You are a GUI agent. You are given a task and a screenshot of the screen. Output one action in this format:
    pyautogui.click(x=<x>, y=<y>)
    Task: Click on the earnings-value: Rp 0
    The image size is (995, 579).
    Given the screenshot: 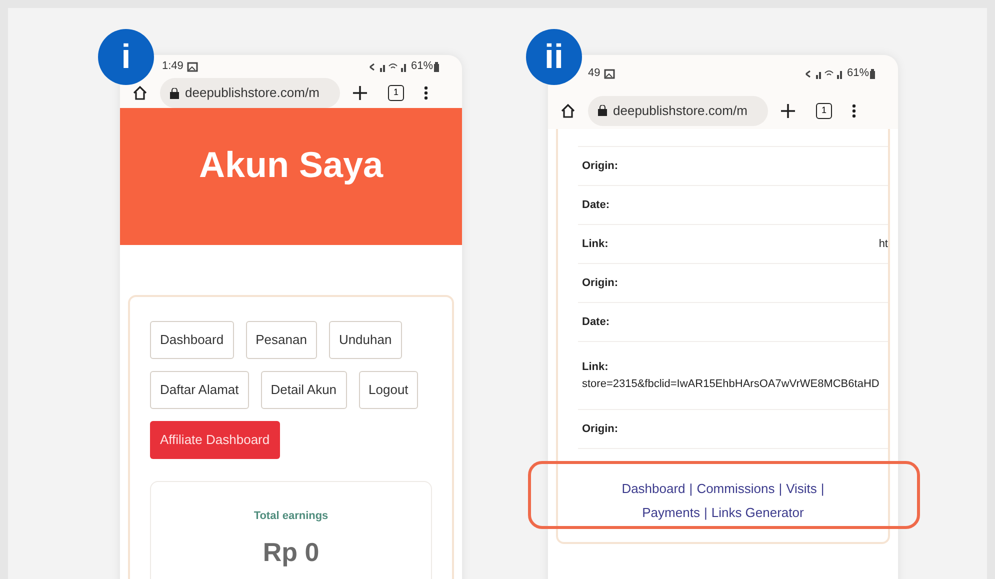 What is the action you would take?
    pyautogui.click(x=291, y=552)
    